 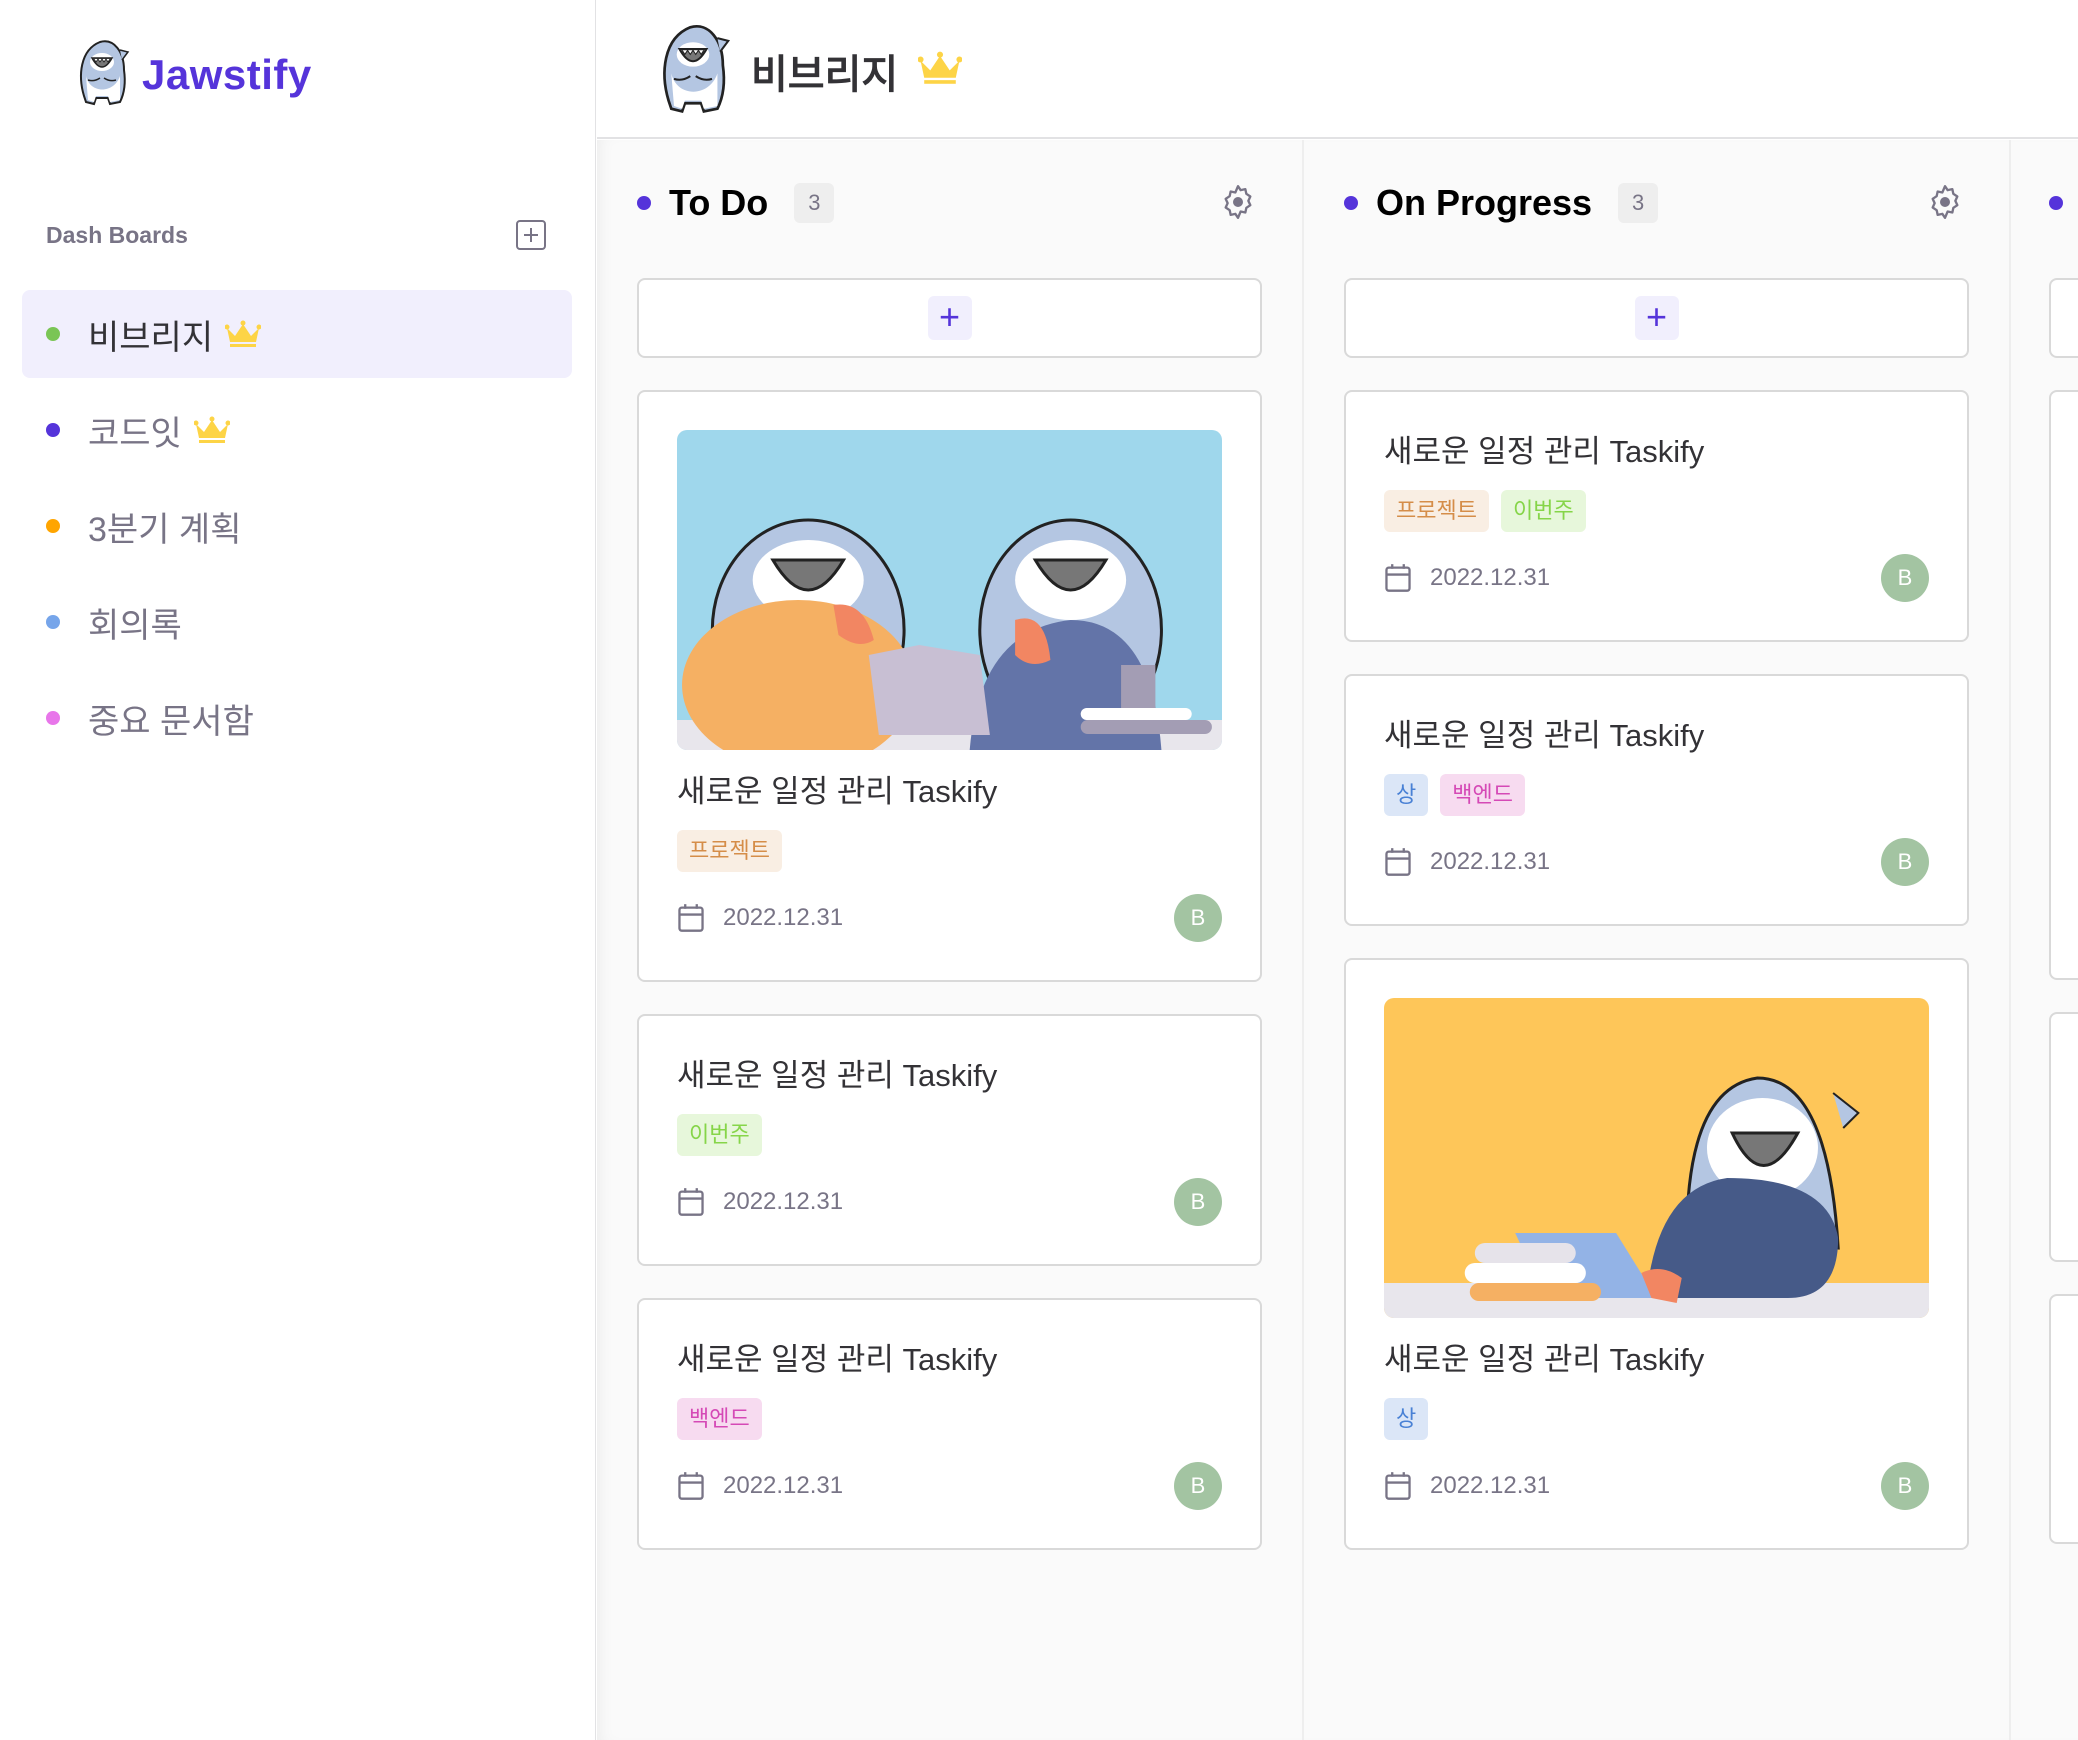 I want to click on dashboard-list: 비브리지 코드잇 3분기 계획 회의록 중요 문서함, so click(x=297, y=530).